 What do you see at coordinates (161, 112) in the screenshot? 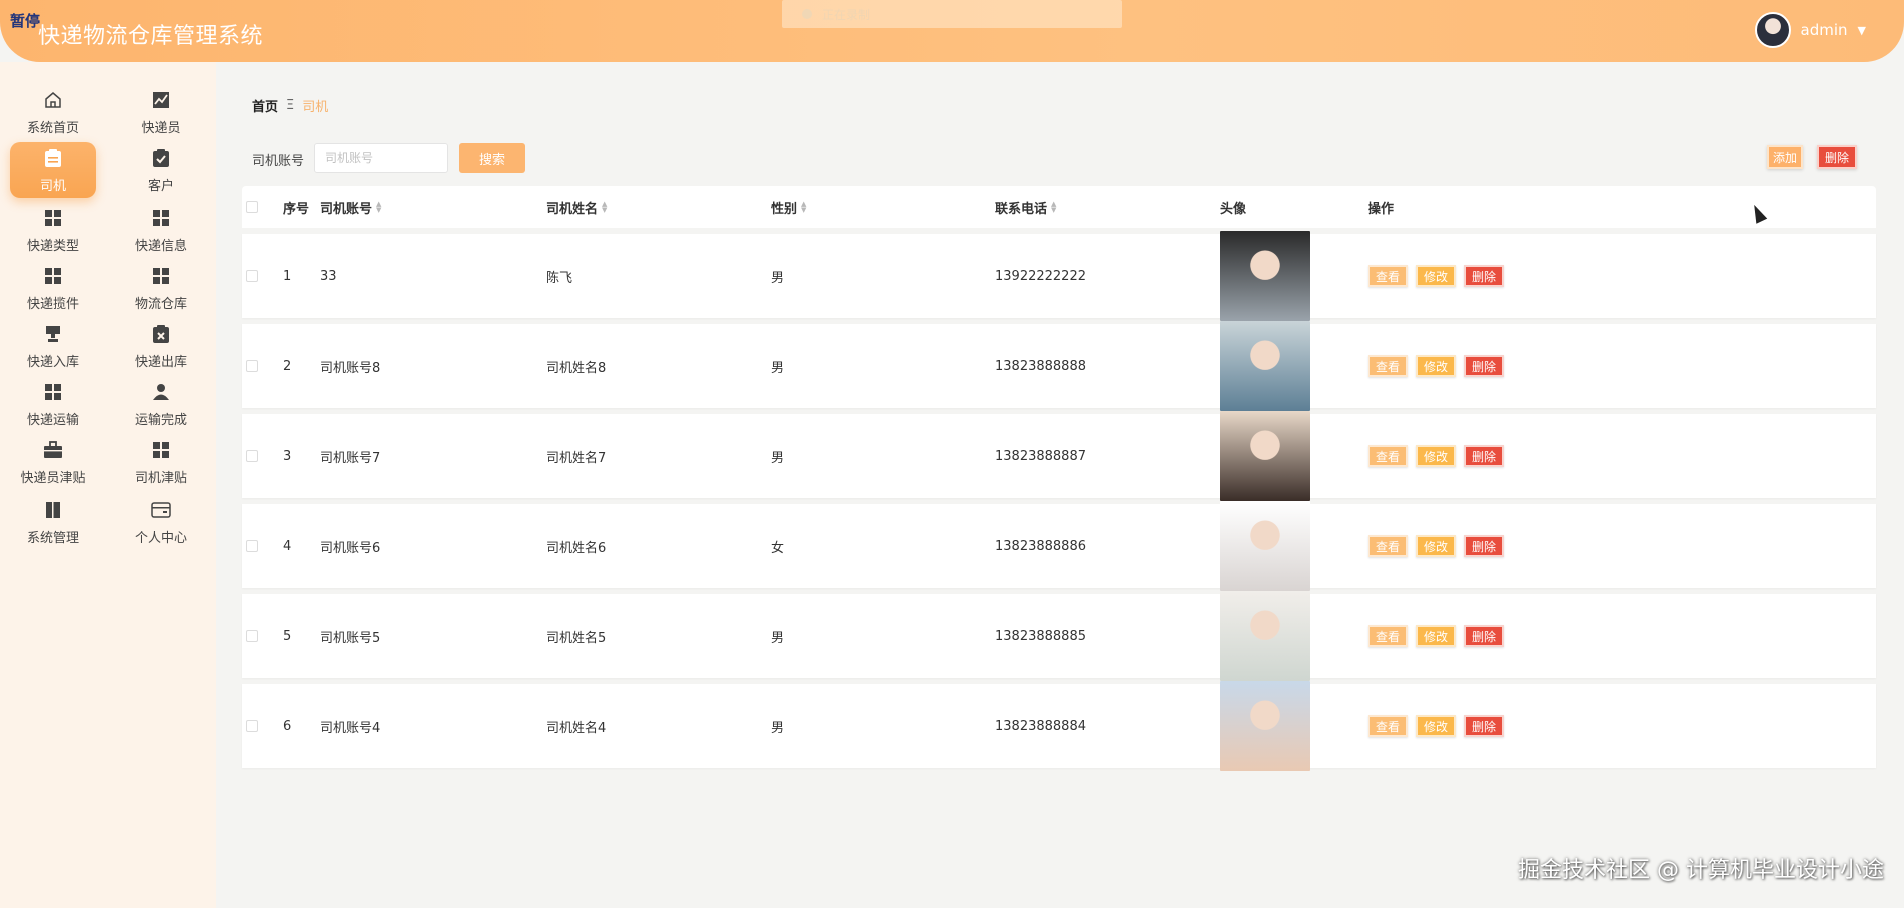
I see `sidebar-item-1: 快递员` at bounding box center [161, 112].